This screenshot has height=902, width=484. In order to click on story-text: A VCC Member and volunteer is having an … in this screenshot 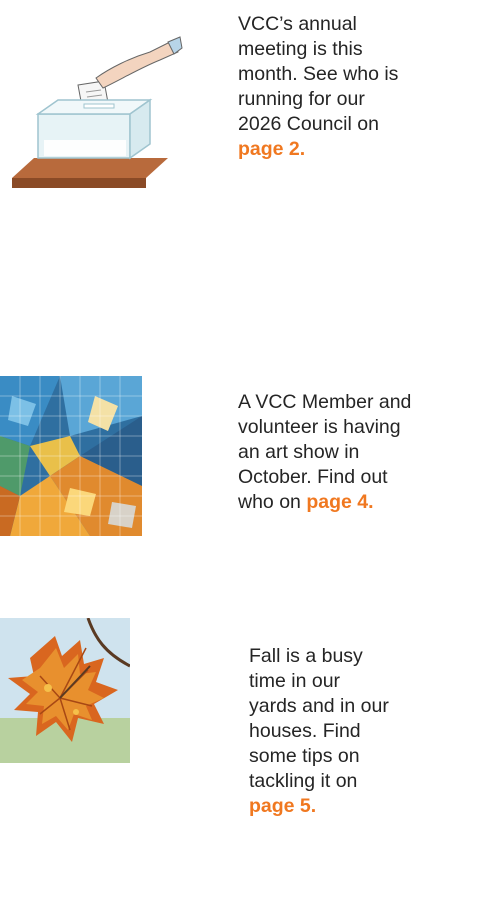, I will do `click(324, 452)`.